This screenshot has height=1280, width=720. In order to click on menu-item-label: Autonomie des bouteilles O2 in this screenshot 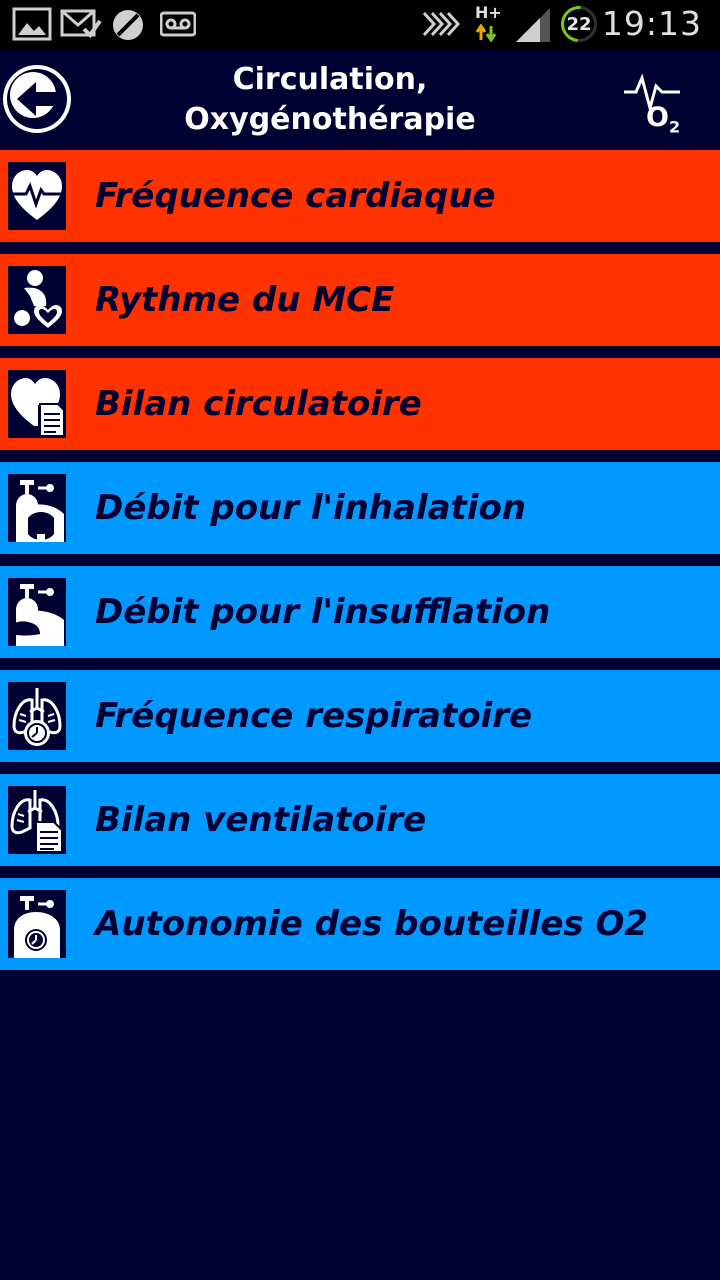, I will do `click(372, 924)`.